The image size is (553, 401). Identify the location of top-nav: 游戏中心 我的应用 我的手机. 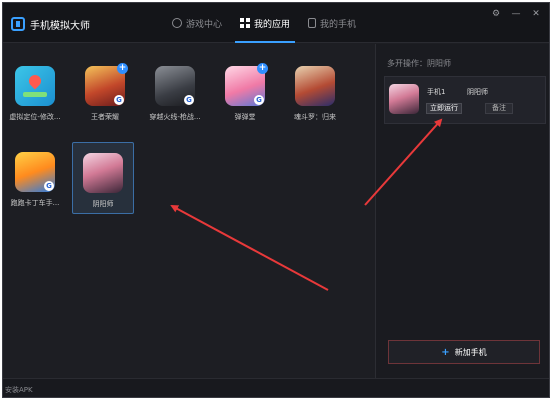
(264, 23).